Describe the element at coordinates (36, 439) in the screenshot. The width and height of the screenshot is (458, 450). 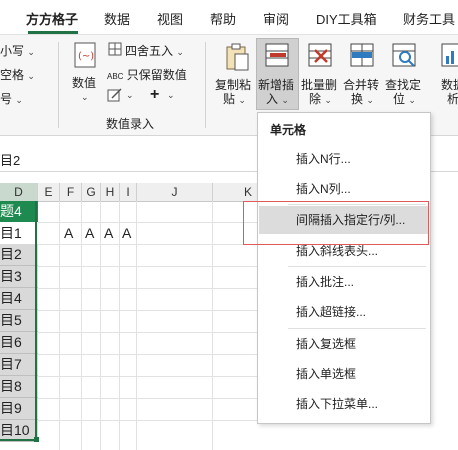
I see `fill-handle` at that location.